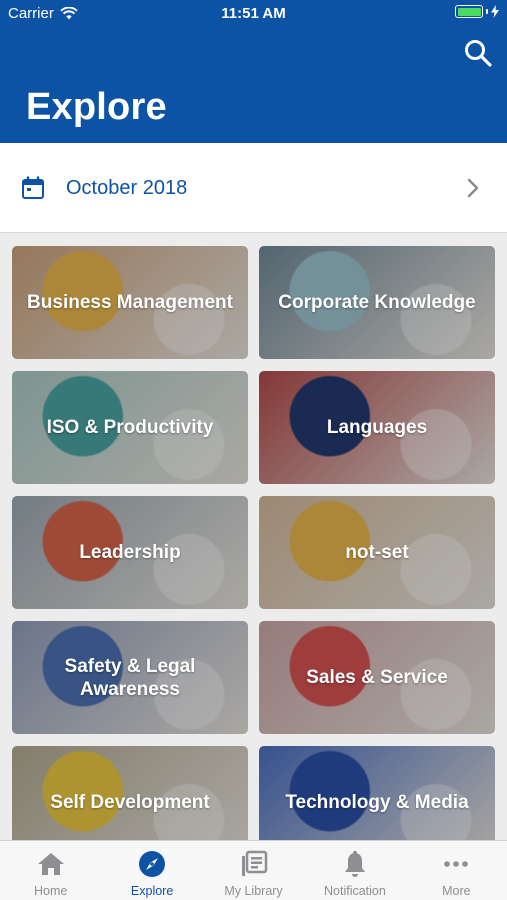 The width and height of the screenshot is (507, 900). What do you see at coordinates (355, 891) in the screenshot?
I see `tab-label: Notification` at bounding box center [355, 891].